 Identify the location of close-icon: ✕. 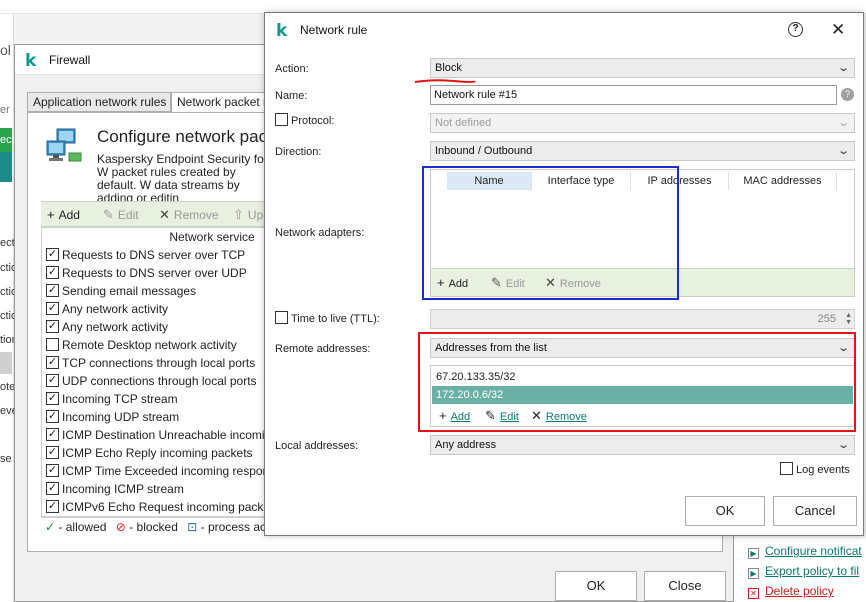
(838, 30).